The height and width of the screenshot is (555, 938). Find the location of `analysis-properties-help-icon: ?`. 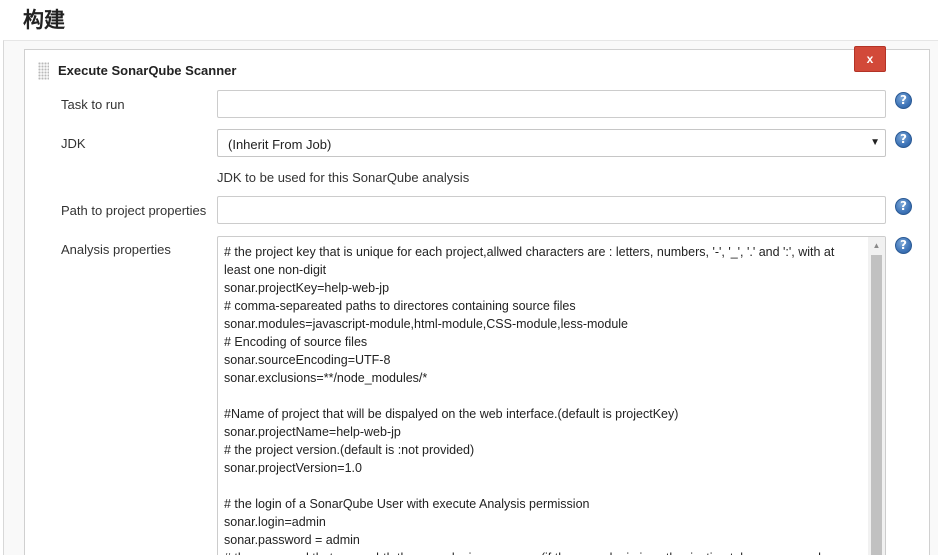

analysis-properties-help-icon: ? is located at coordinates (903, 245).